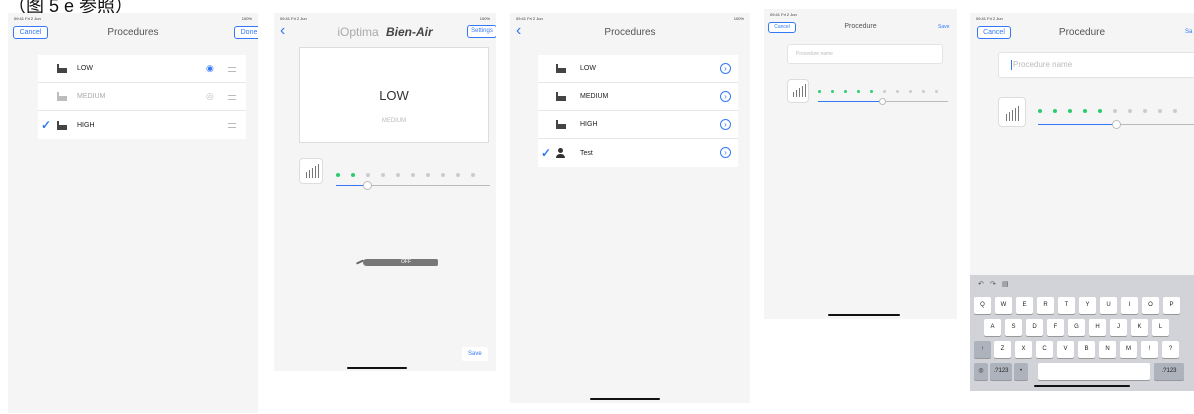 The width and height of the screenshot is (1194, 414). What do you see at coordinates (1171, 305) in the screenshot?
I see `key-p: P` at bounding box center [1171, 305].